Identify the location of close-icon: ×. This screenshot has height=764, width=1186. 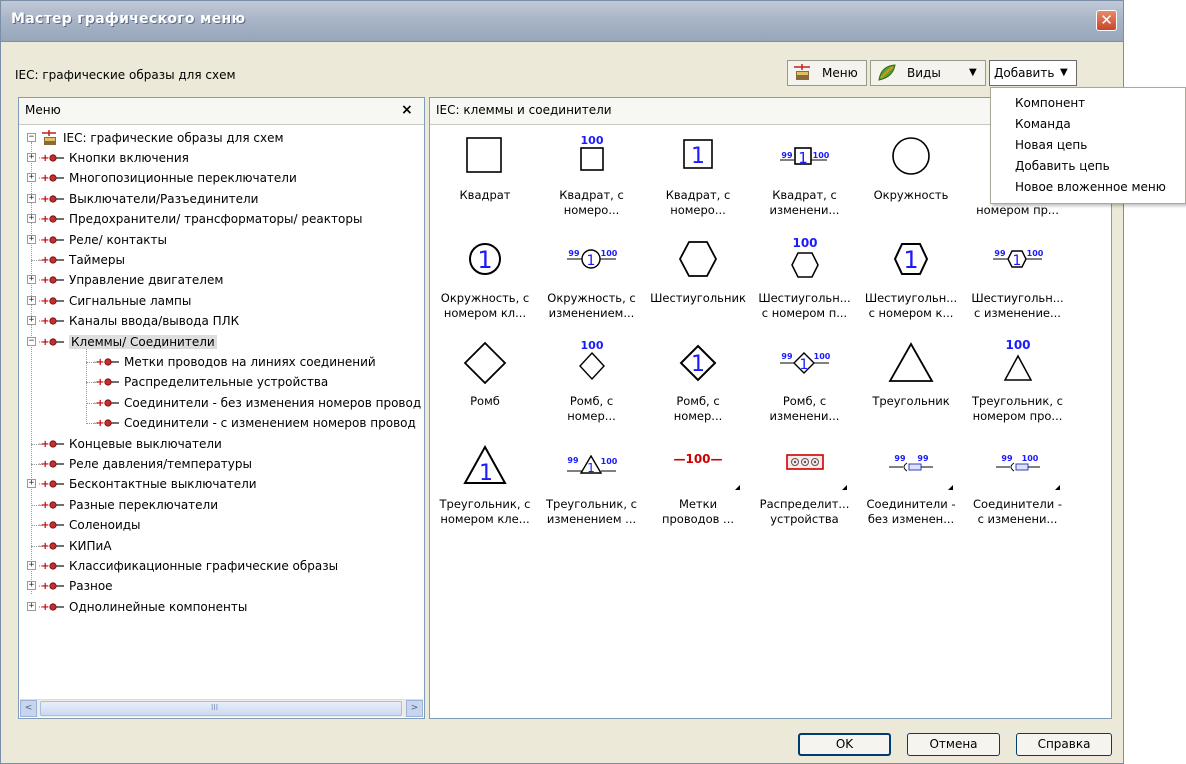
(407, 110).